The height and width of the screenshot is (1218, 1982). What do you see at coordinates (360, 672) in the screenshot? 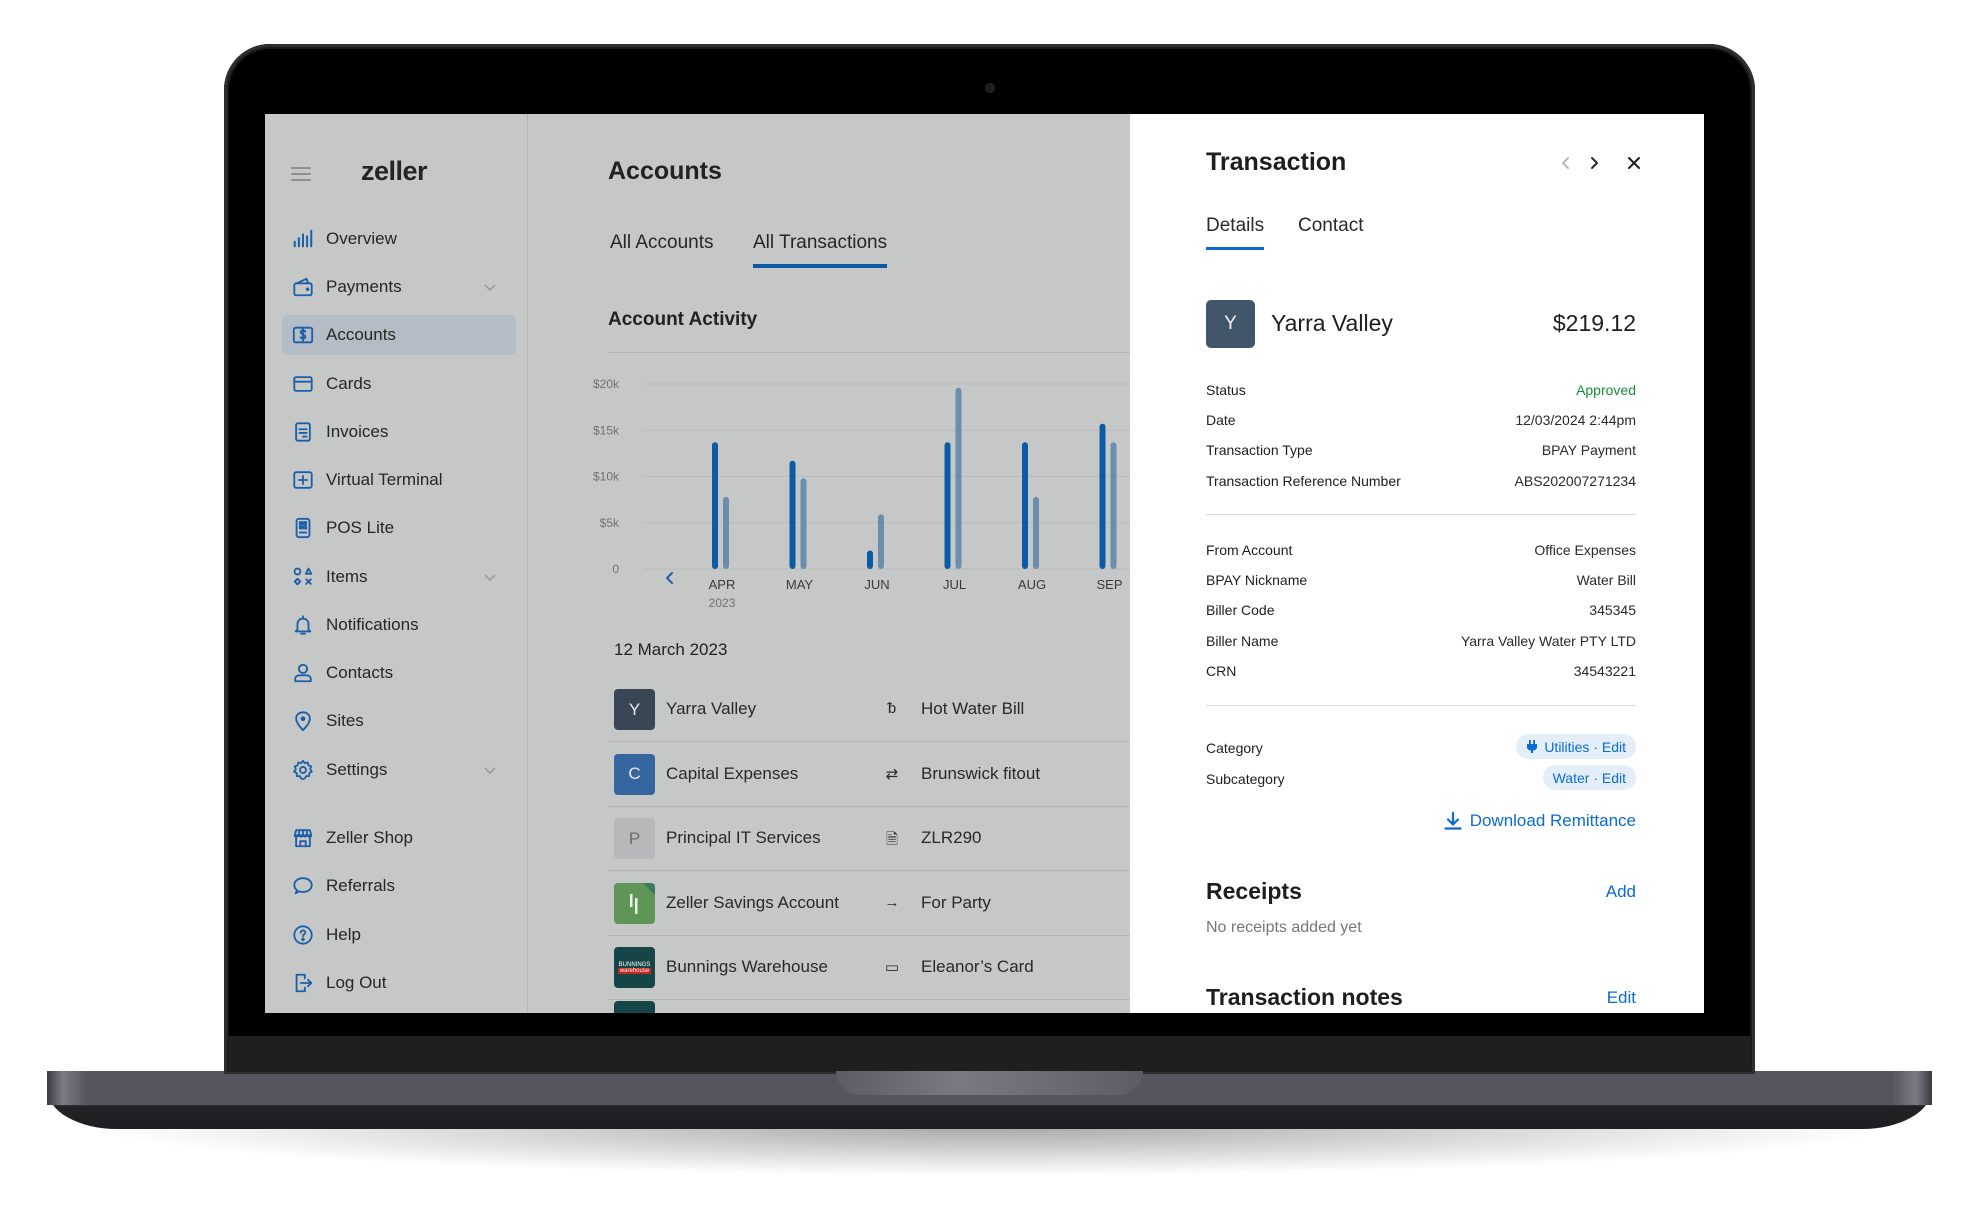
I see `sidebar-item-label: Contacts` at bounding box center [360, 672].